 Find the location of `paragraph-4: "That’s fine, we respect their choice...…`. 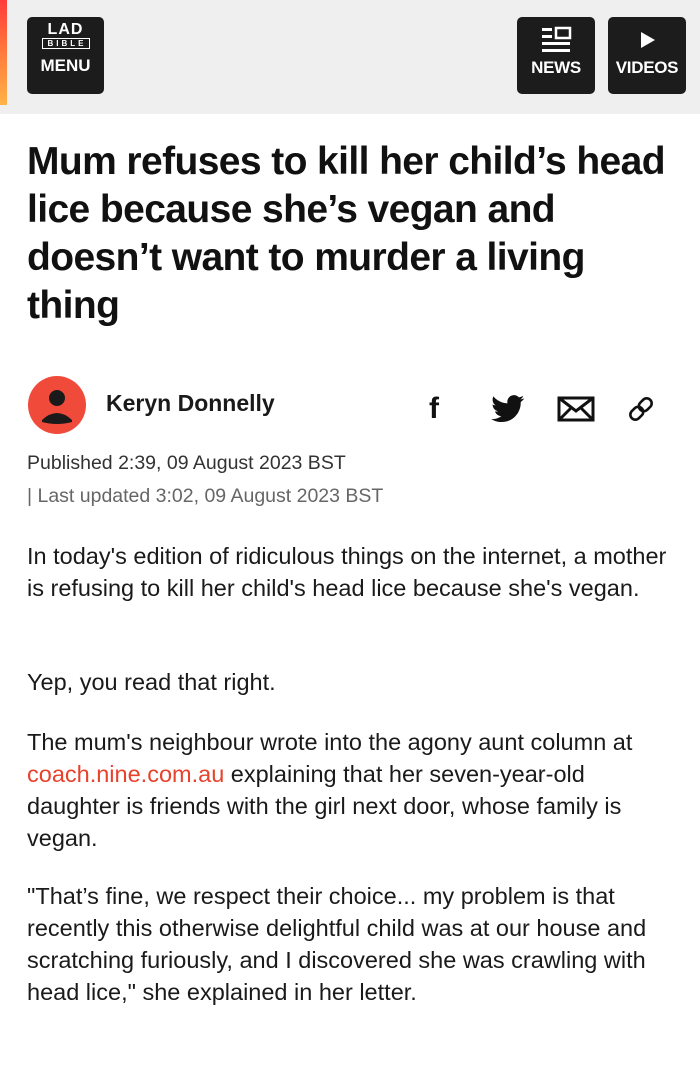

paragraph-4: "That’s fine, we respect their choice...… is located at coordinates (337, 944).